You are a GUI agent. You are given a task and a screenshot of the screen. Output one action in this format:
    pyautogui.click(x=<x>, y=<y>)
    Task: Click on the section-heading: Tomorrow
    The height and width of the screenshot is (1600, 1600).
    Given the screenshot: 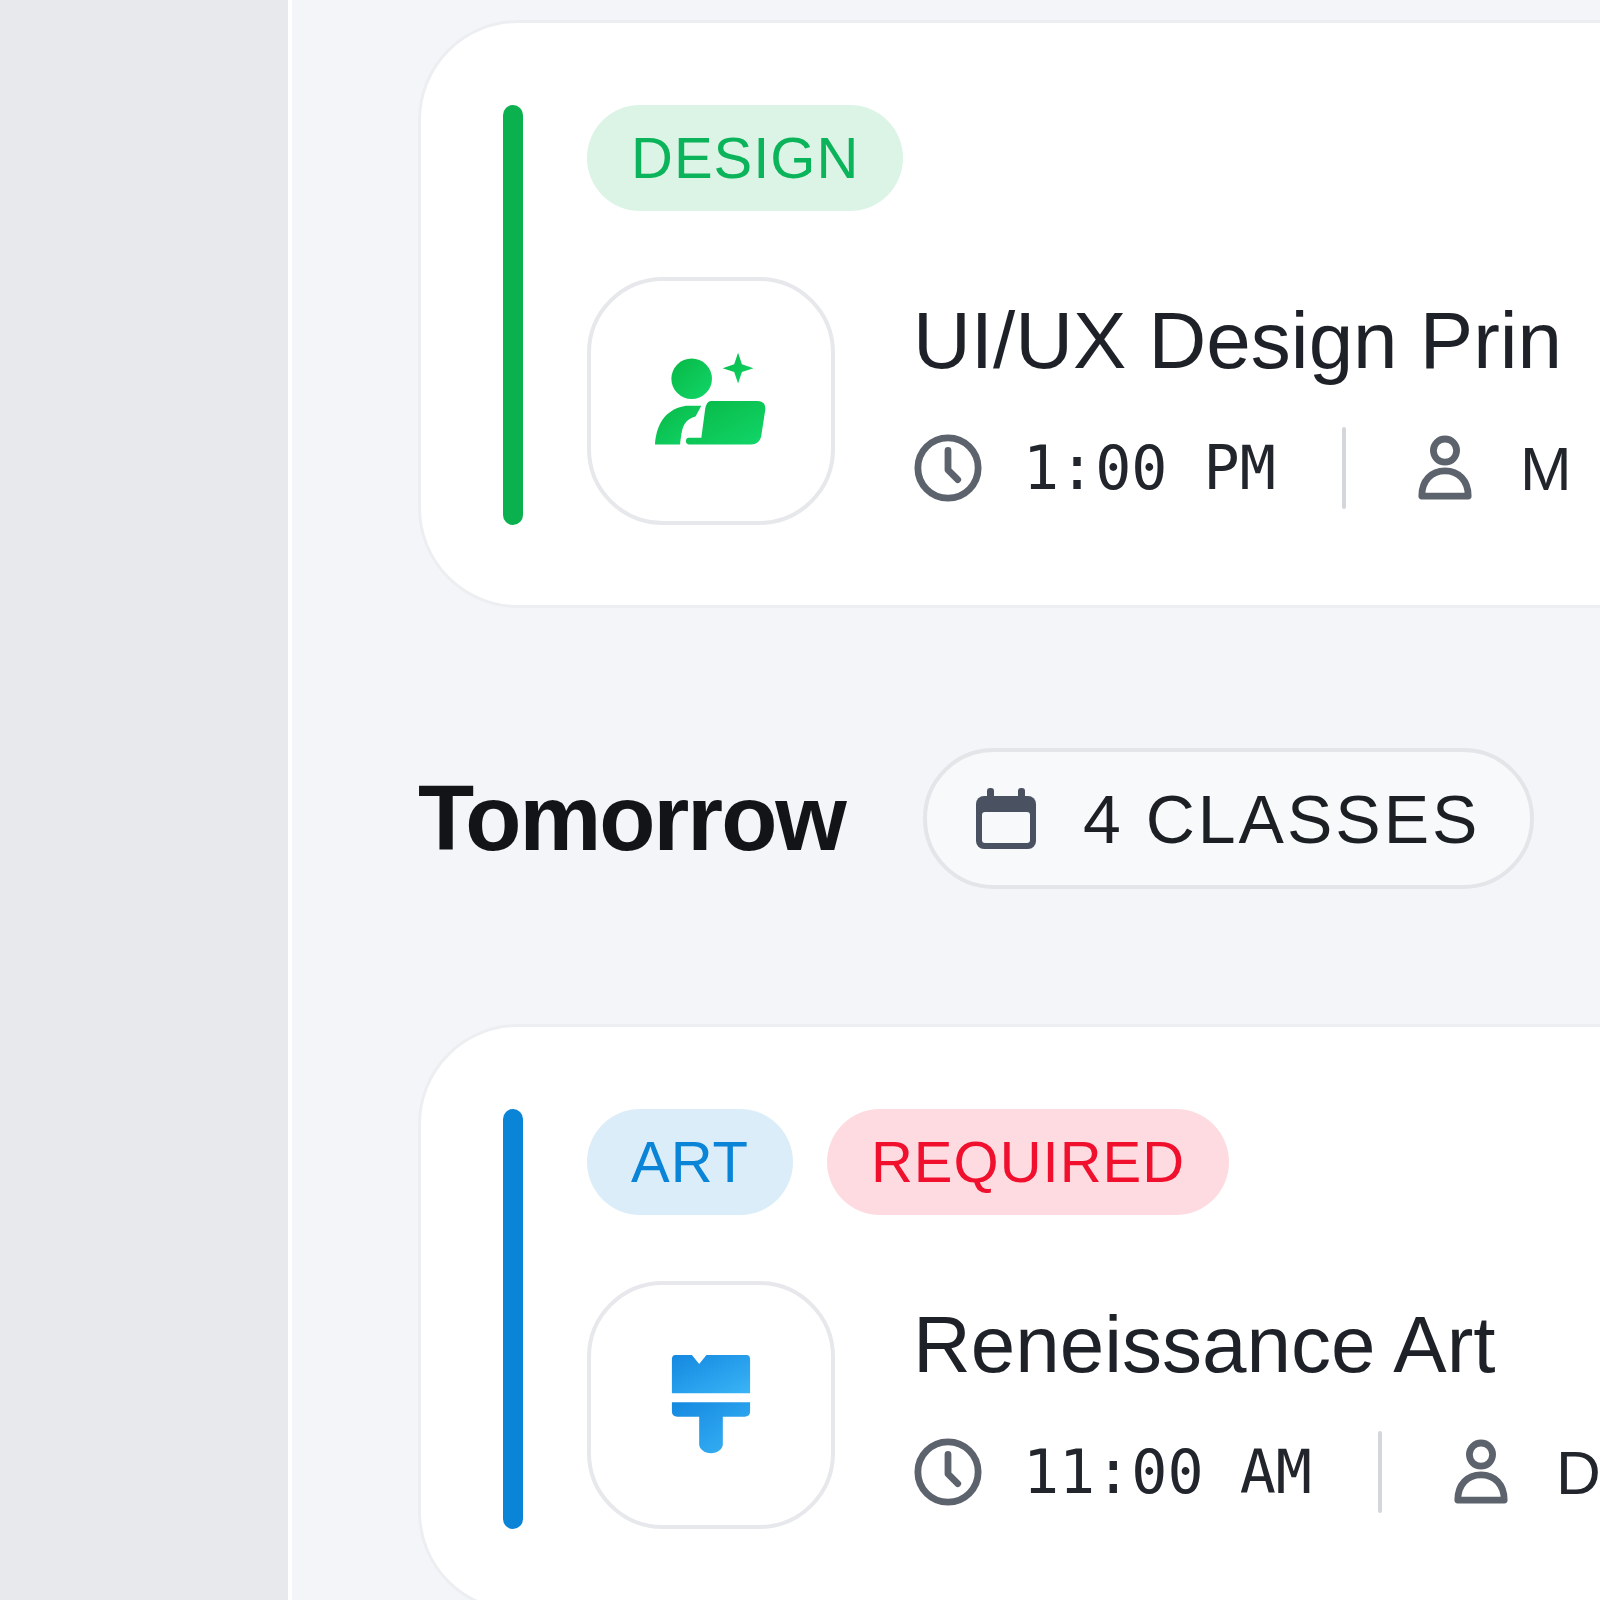 What is the action you would take?
    pyautogui.click(x=631, y=818)
    